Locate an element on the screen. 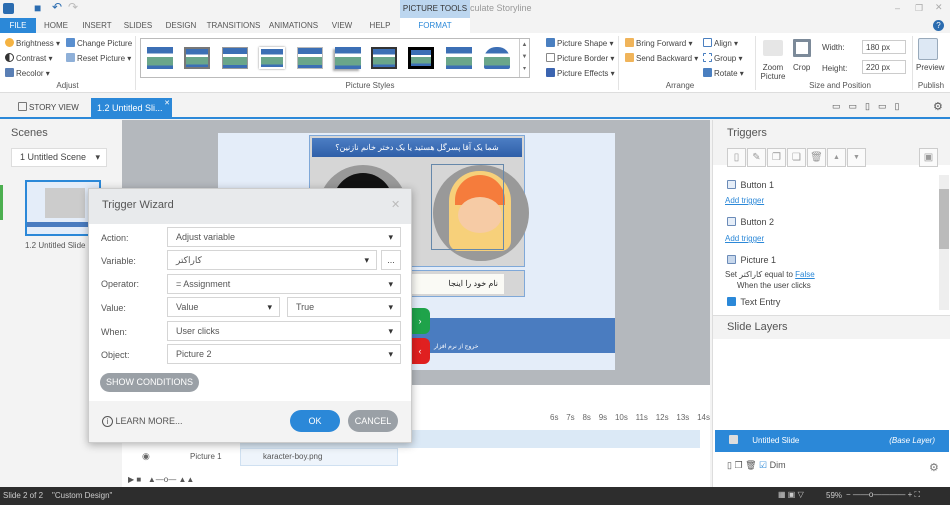 This screenshot has width=950, height=505. tab-file: FILE is located at coordinates (18, 25).